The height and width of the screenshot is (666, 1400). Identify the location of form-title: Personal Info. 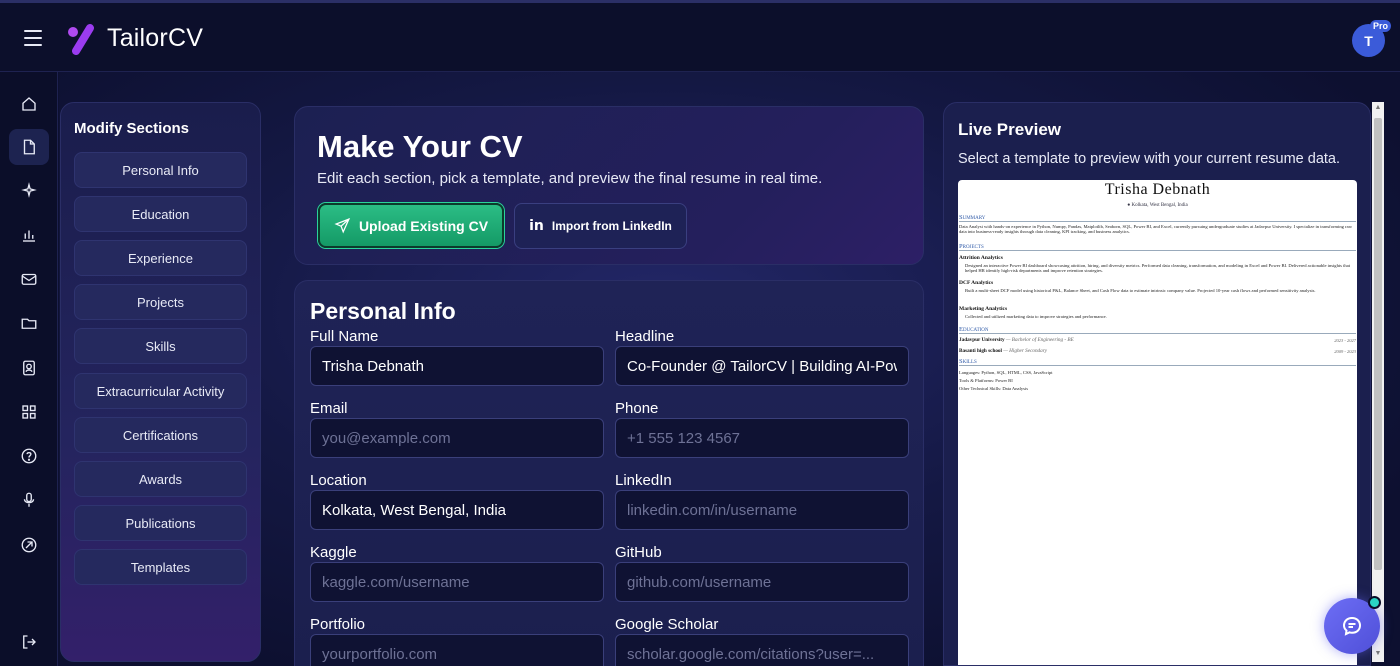
(383, 311).